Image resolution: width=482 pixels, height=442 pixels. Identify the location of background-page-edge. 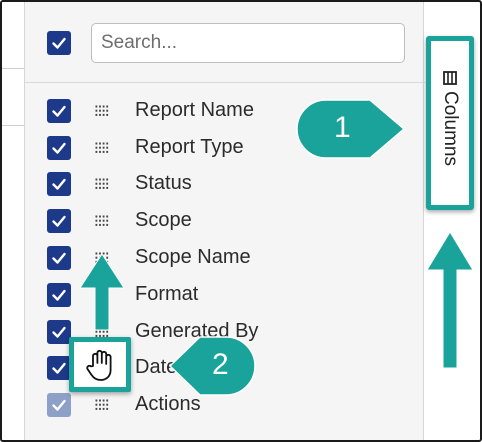
(13, 221).